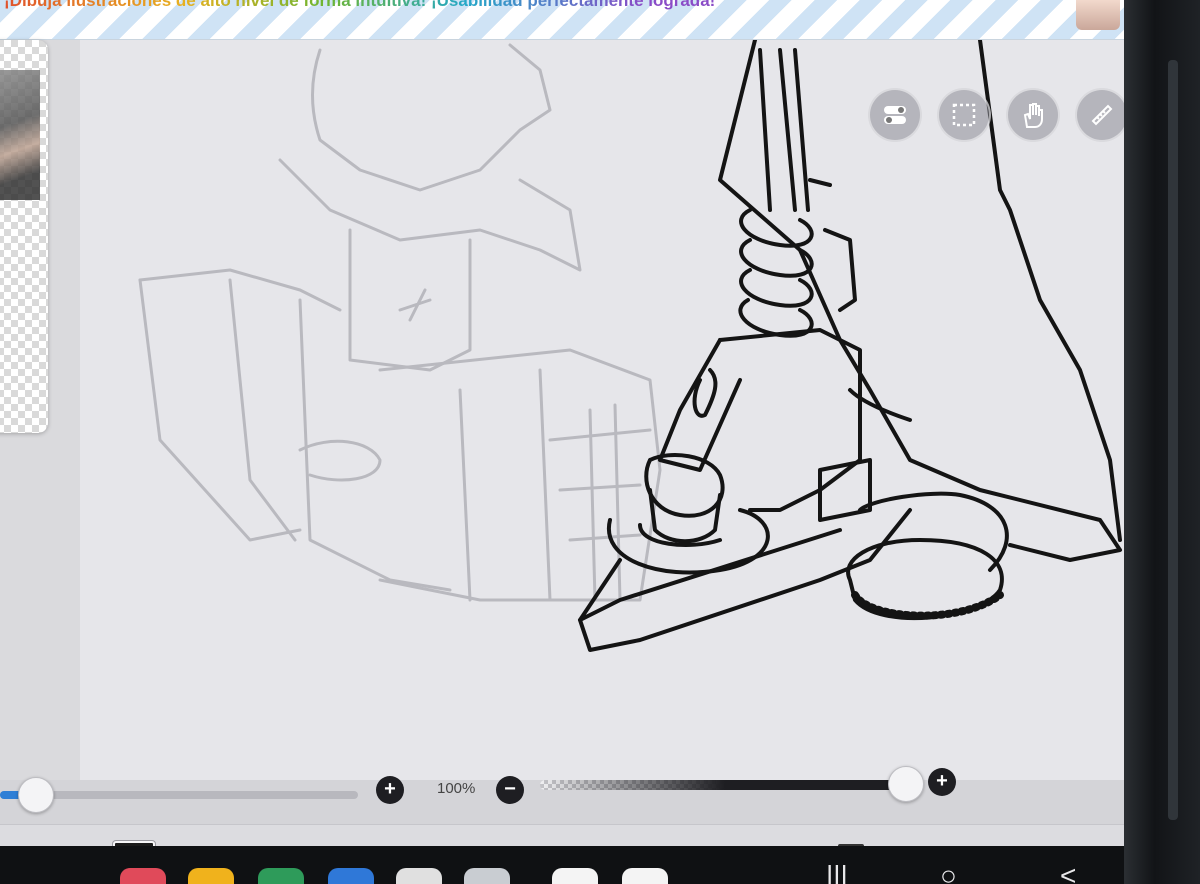 The width and height of the screenshot is (1200, 884). I want to click on recents-nav-button: |||, so click(837, 873).